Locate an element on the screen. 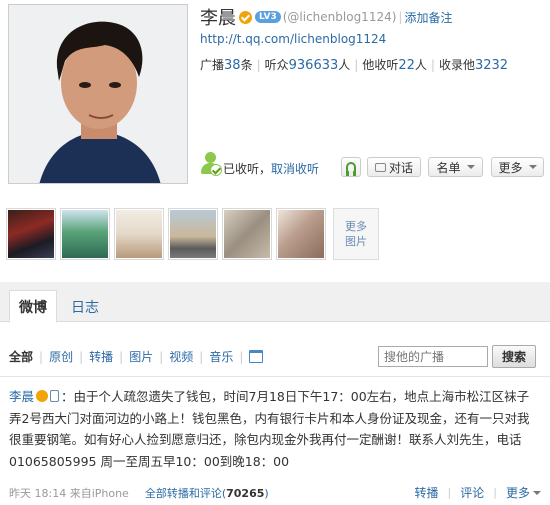  tab-bar: 微博 日志 is located at coordinates (275, 302).